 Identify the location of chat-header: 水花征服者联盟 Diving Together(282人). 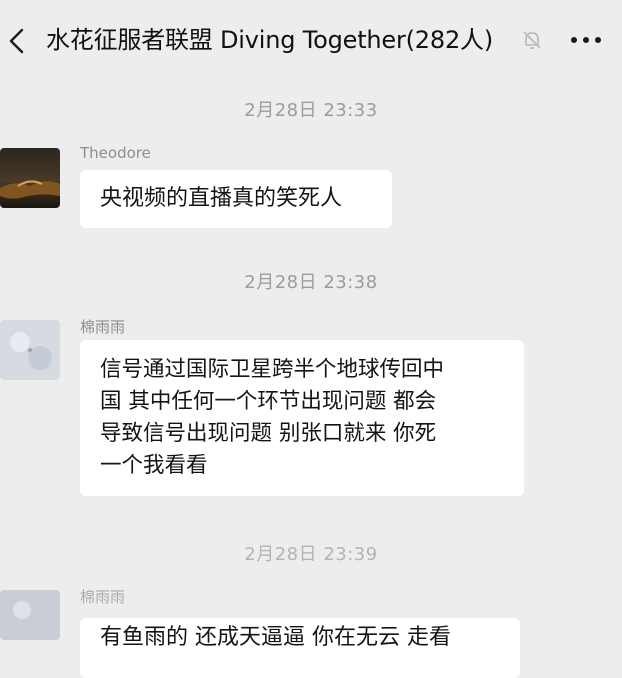
(311, 40).